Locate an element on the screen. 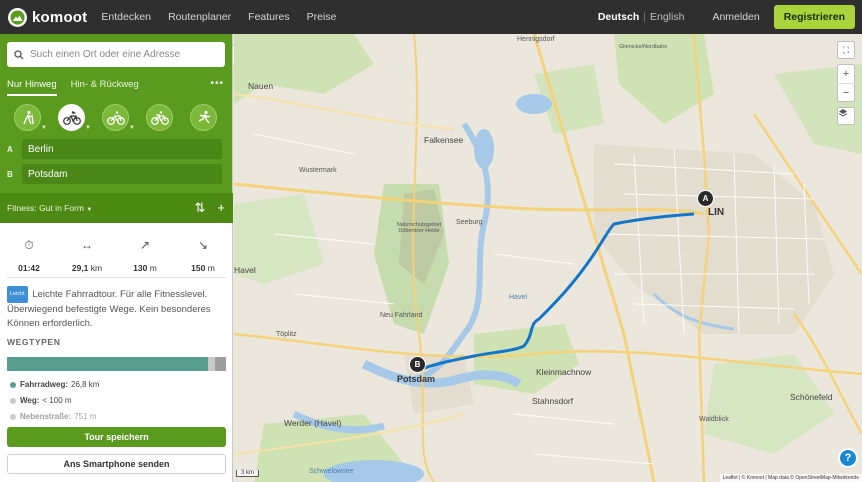 The image size is (862, 482). language-switch: Deutsch | English is located at coordinates (641, 17).